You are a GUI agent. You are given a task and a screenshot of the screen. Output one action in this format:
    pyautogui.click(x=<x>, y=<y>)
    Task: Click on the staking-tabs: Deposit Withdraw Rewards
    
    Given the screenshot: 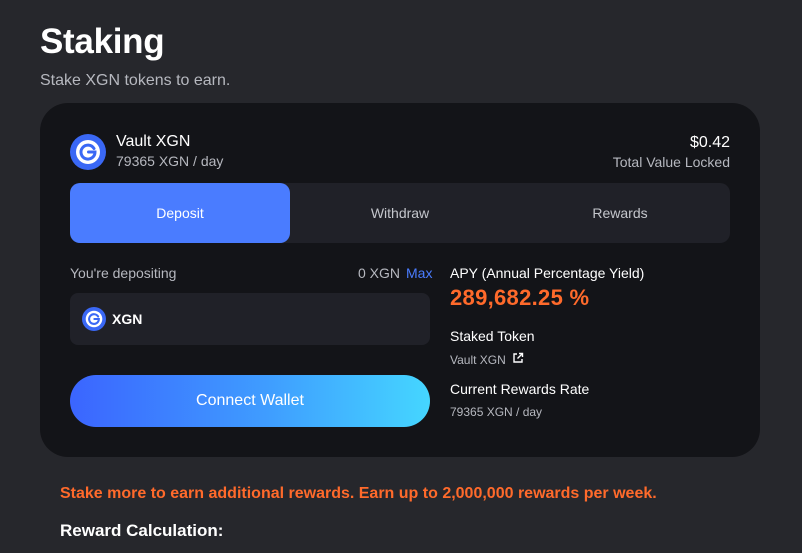 What is the action you would take?
    pyautogui.click(x=400, y=213)
    